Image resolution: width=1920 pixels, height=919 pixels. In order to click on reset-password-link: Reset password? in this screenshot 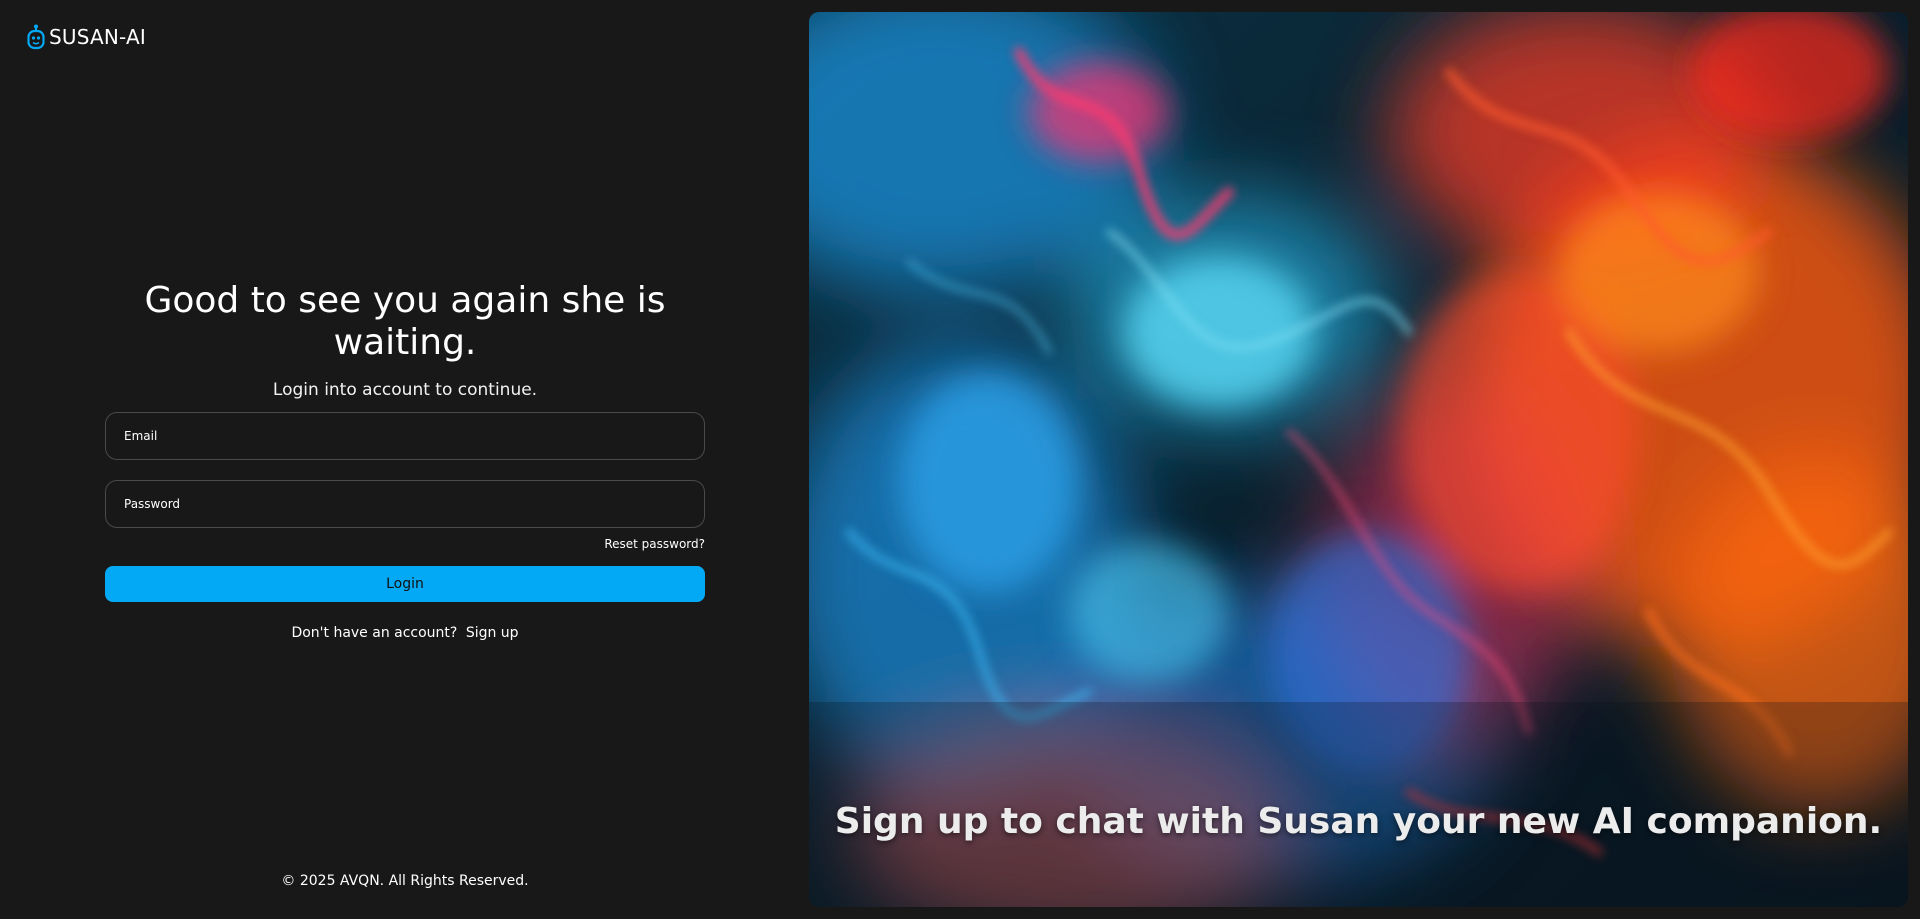, I will do `click(654, 544)`.